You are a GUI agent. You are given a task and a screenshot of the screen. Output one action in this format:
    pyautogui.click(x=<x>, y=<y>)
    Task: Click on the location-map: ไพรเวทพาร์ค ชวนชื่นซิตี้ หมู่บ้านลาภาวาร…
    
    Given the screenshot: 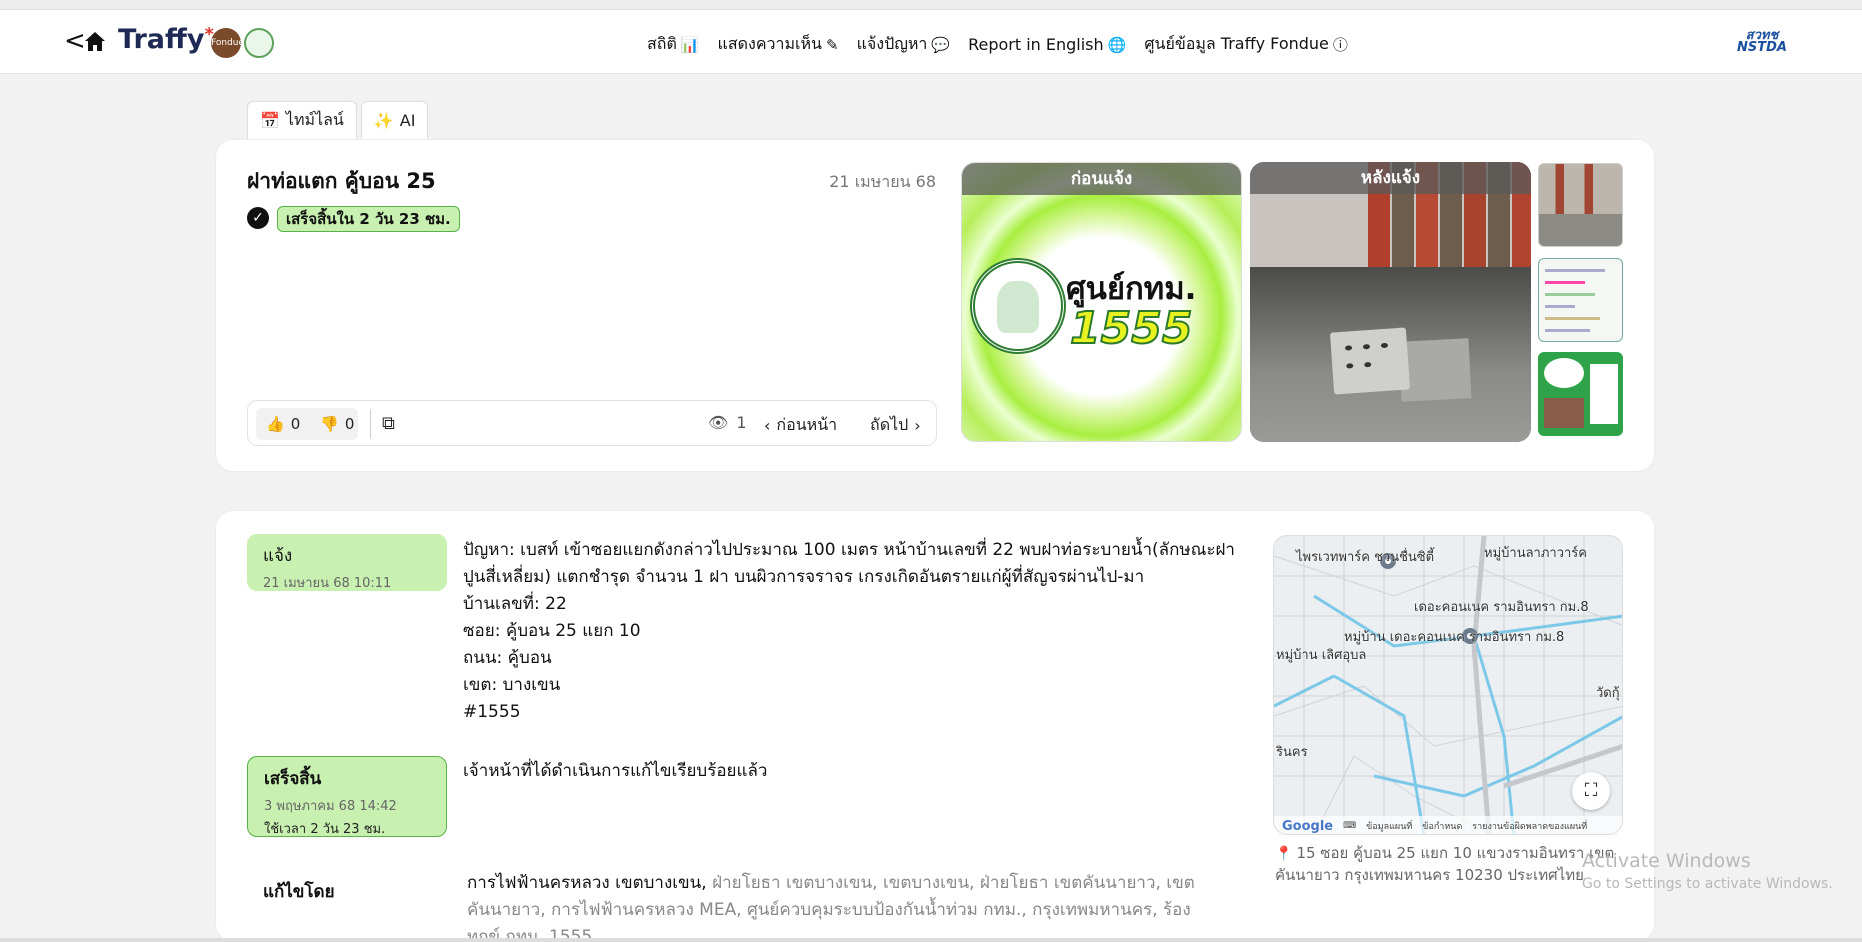 What is the action you would take?
    pyautogui.click(x=1448, y=685)
    